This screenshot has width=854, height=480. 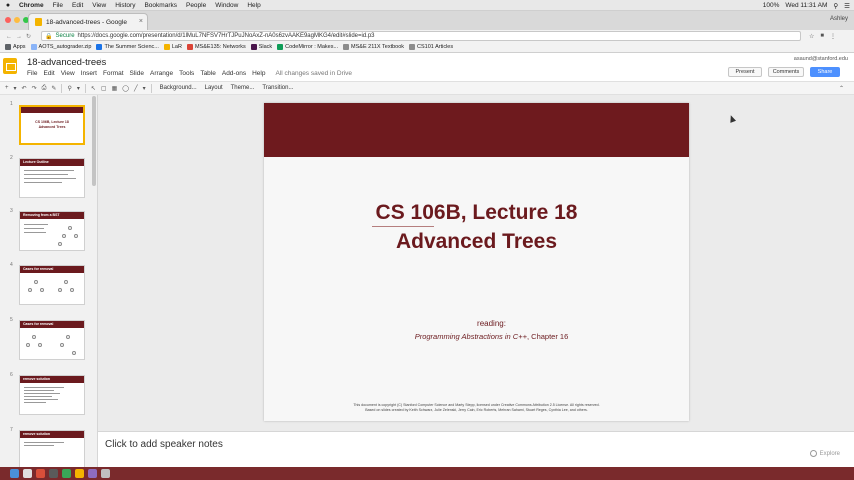 What do you see at coordinates (226, 5) in the screenshot?
I see `menu-window: Window` at bounding box center [226, 5].